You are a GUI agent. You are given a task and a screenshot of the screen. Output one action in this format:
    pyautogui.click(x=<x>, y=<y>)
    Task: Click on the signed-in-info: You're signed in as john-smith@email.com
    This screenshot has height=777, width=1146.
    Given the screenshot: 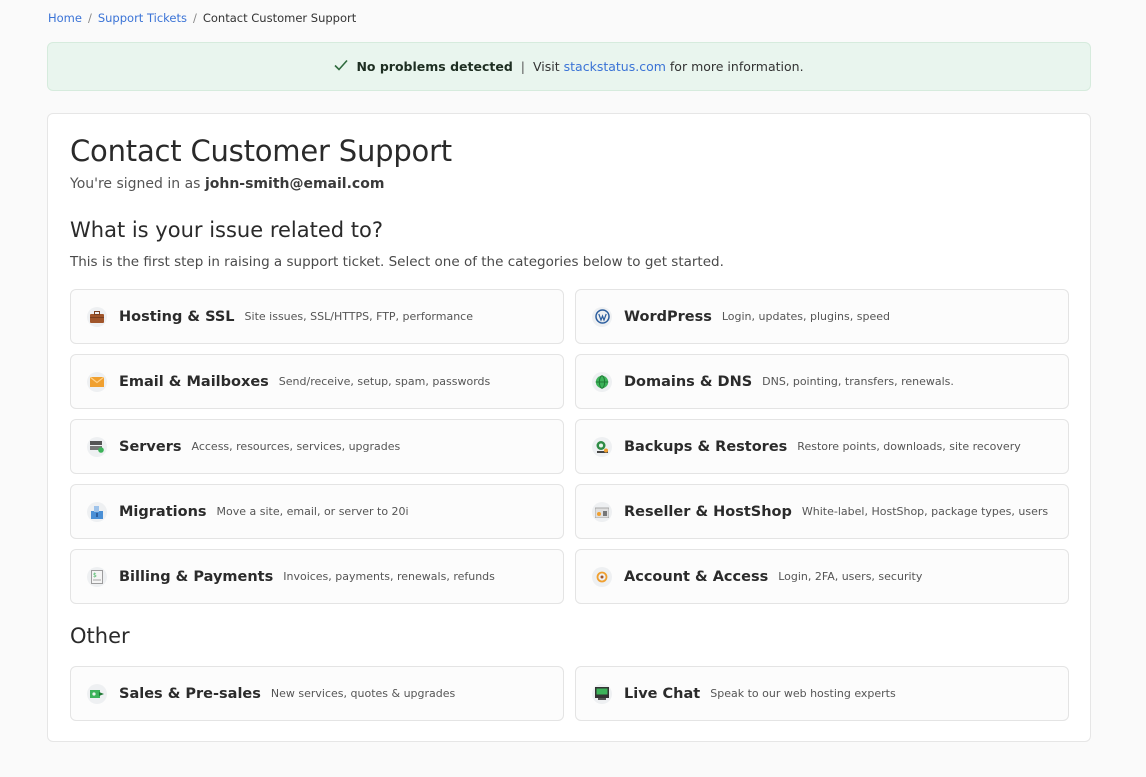 What is the action you would take?
    pyautogui.click(x=227, y=184)
    